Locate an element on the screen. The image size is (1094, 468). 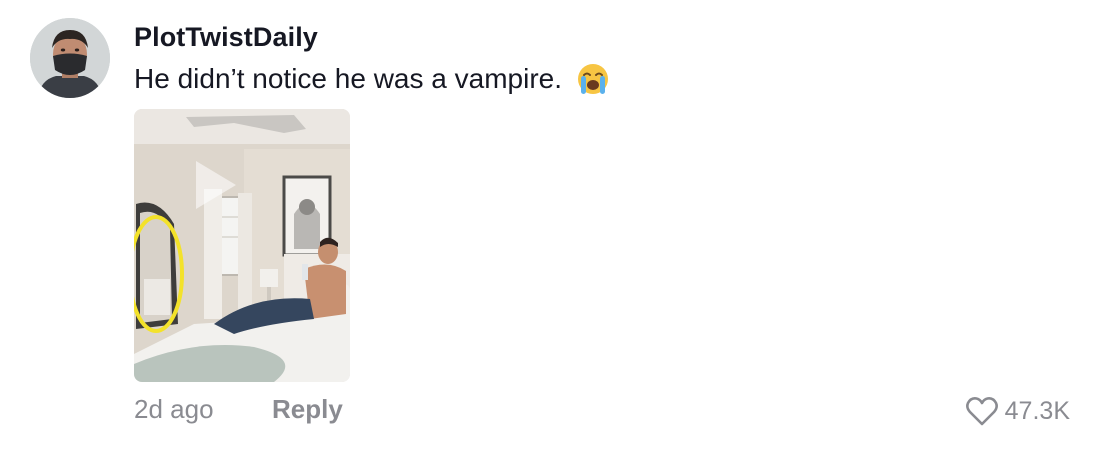
avatar is located at coordinates (70, 58).